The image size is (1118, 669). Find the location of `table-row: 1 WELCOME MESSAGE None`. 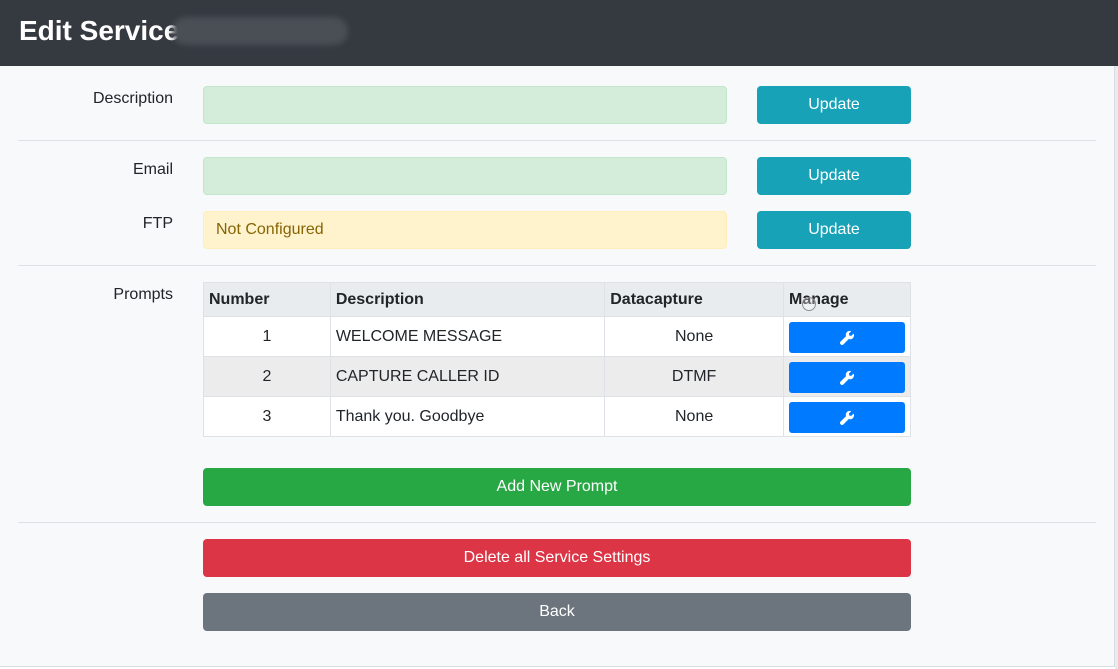

table-row: 1 WELCOME MESSAGE None is located at coordinates (557, 336).